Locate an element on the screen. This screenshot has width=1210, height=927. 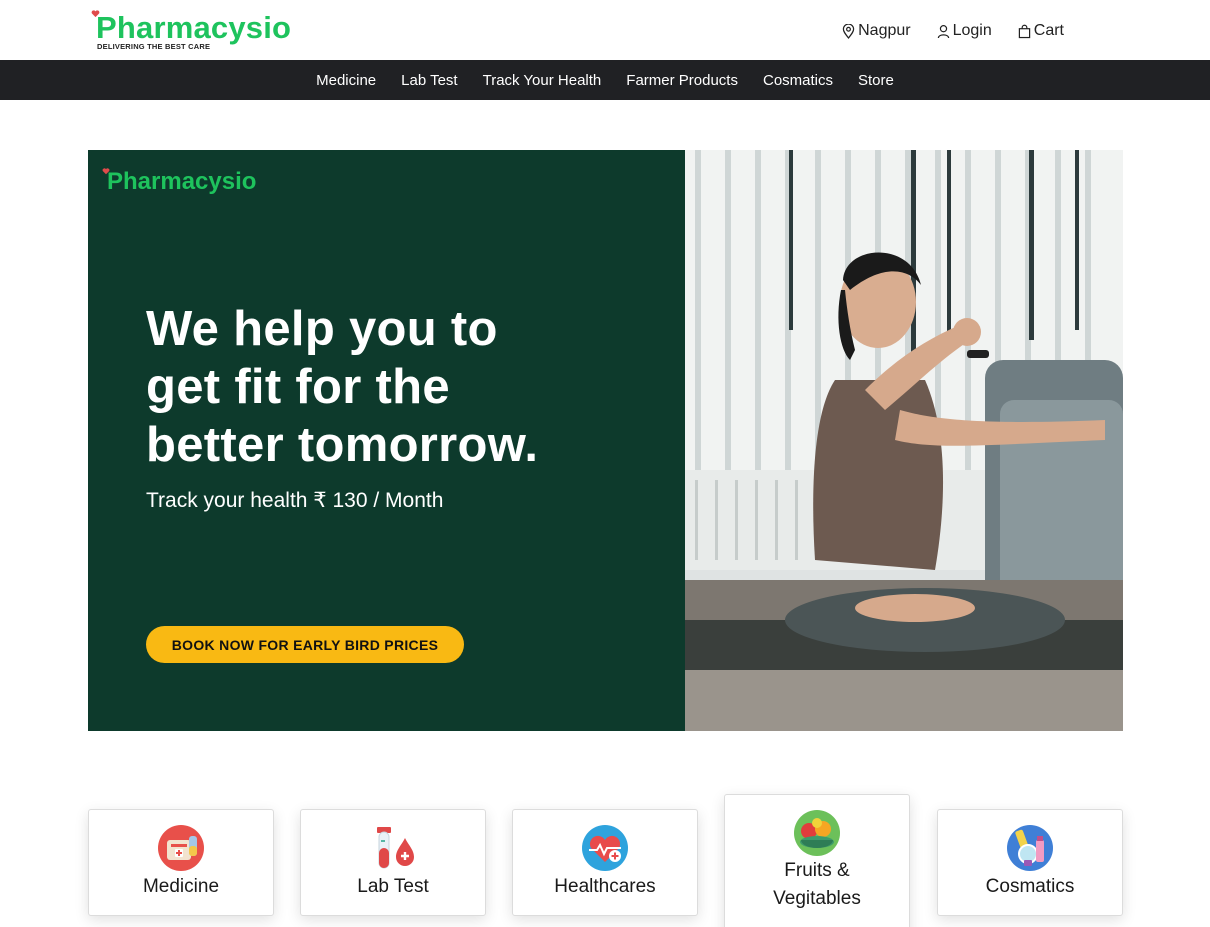
brand-name: Pharmacysio is located at coordinates (194, 27).